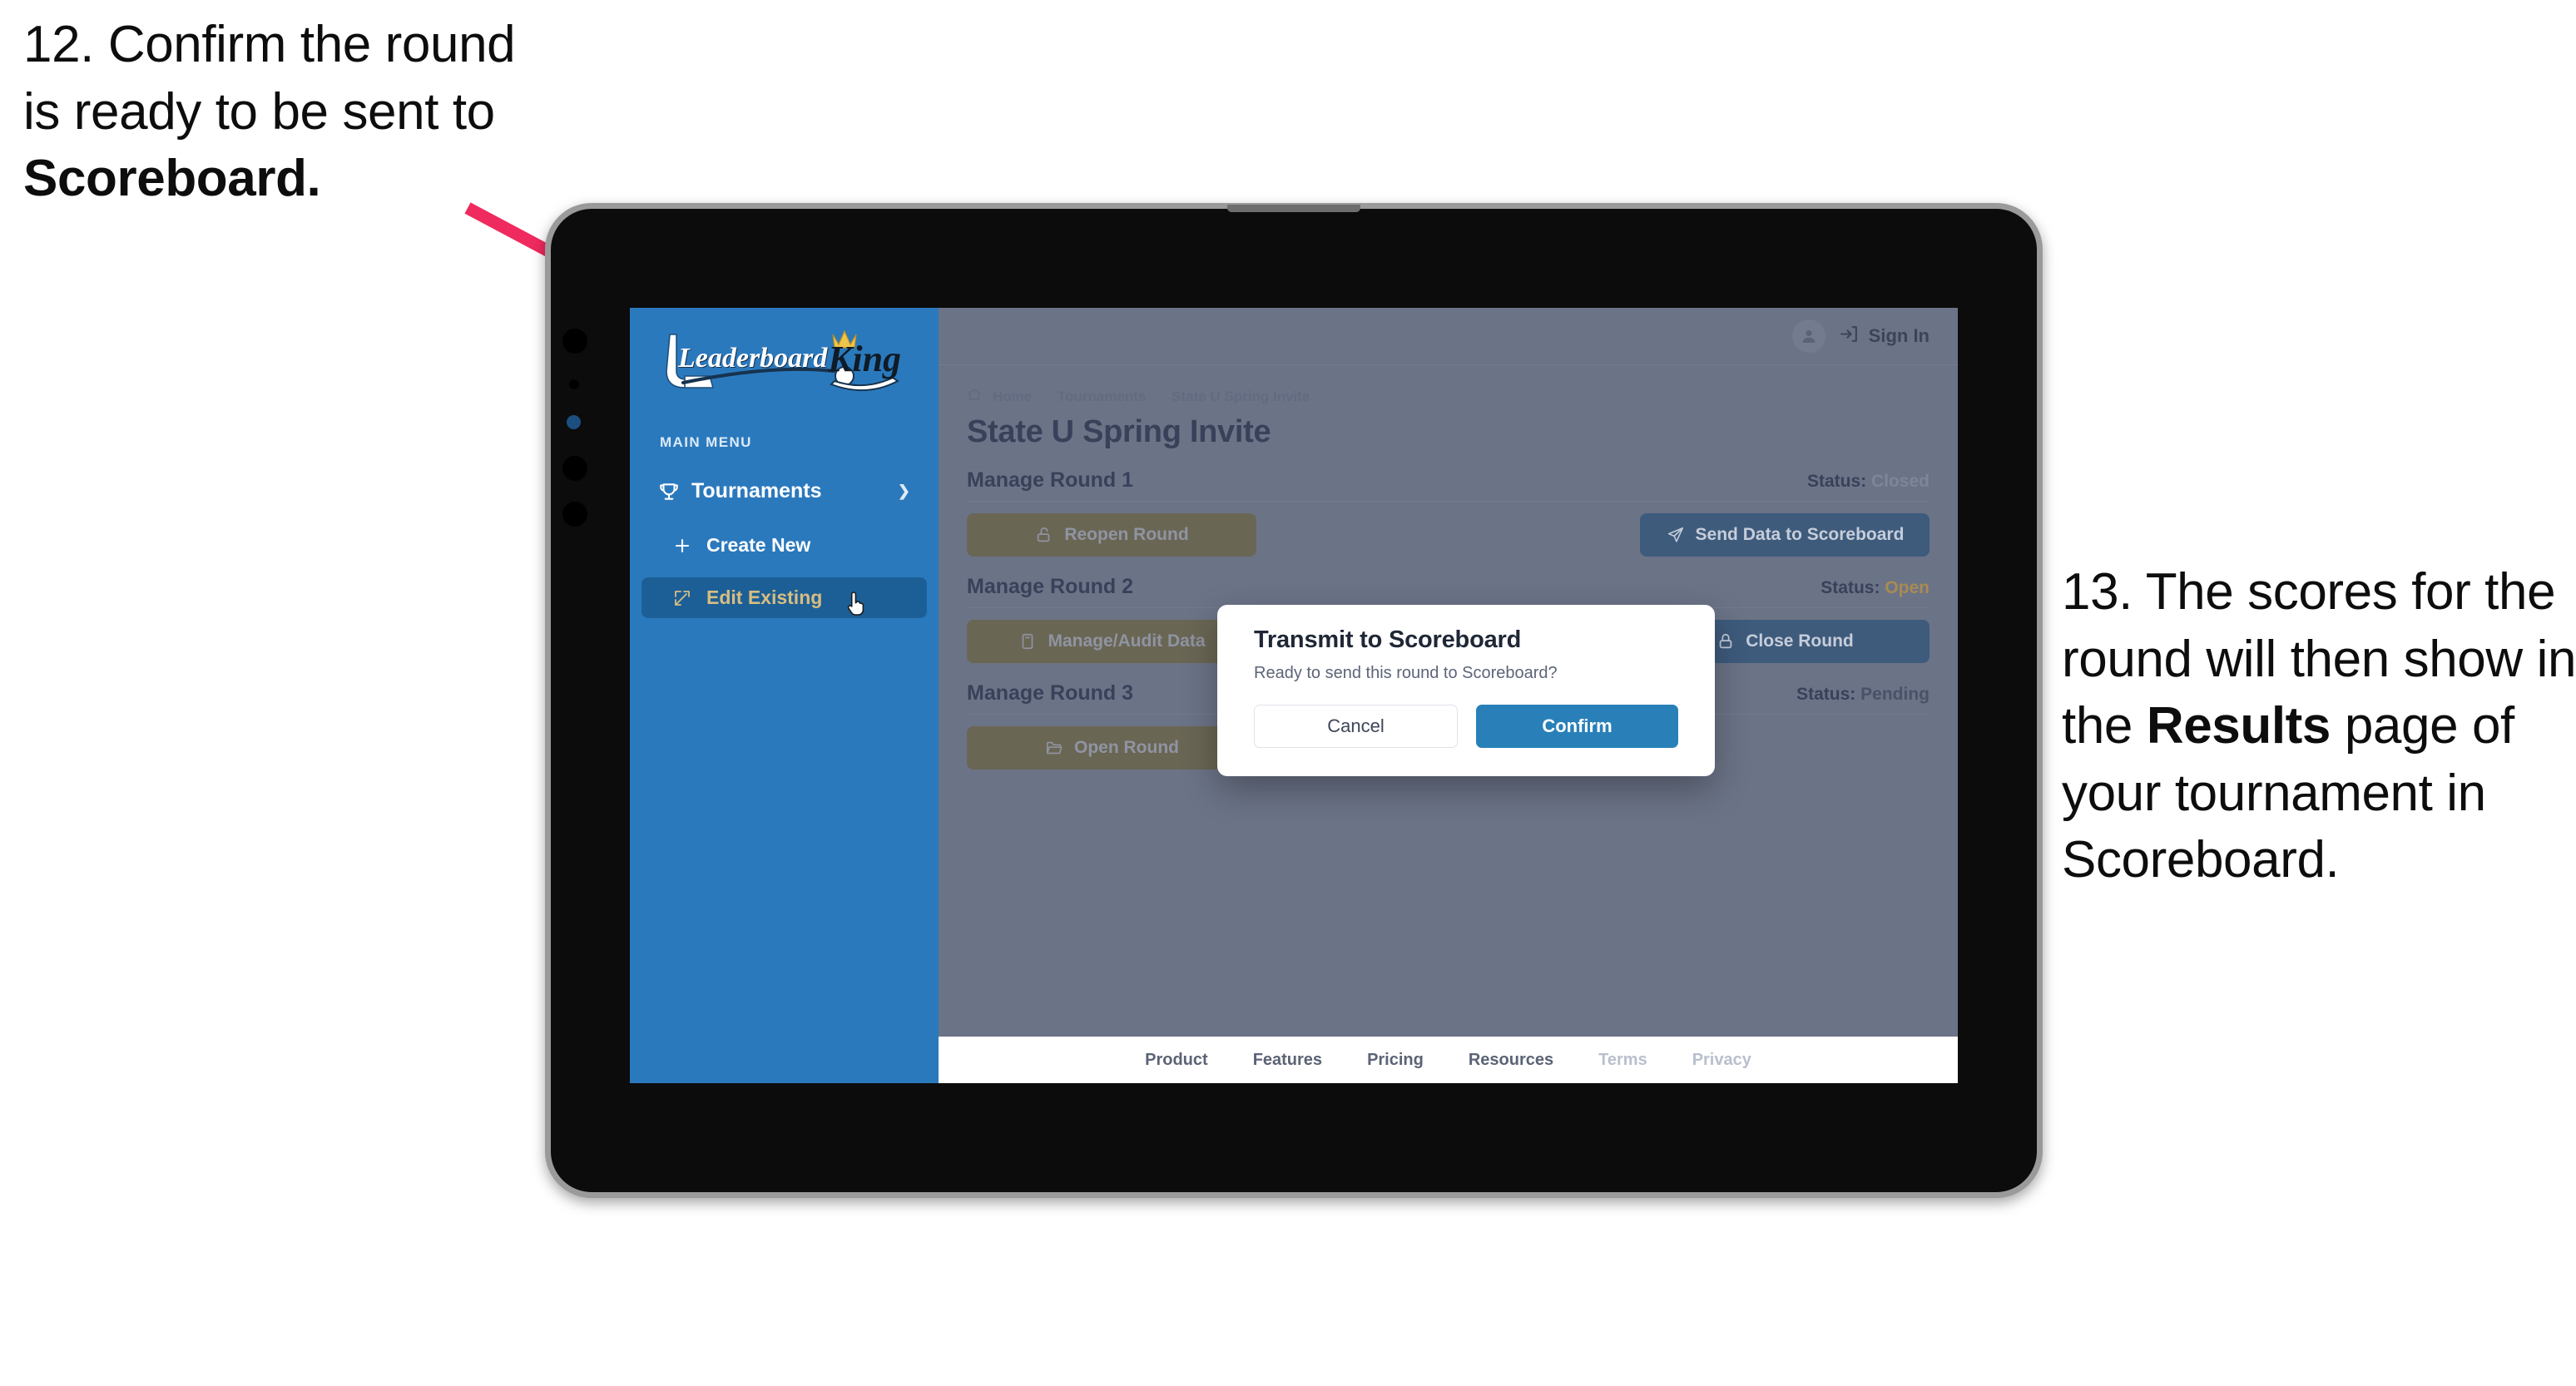 This screenshot has width=2576, height=1386. I want to click on sidebar-item-create-new-label: Create New, so click(759, 545).